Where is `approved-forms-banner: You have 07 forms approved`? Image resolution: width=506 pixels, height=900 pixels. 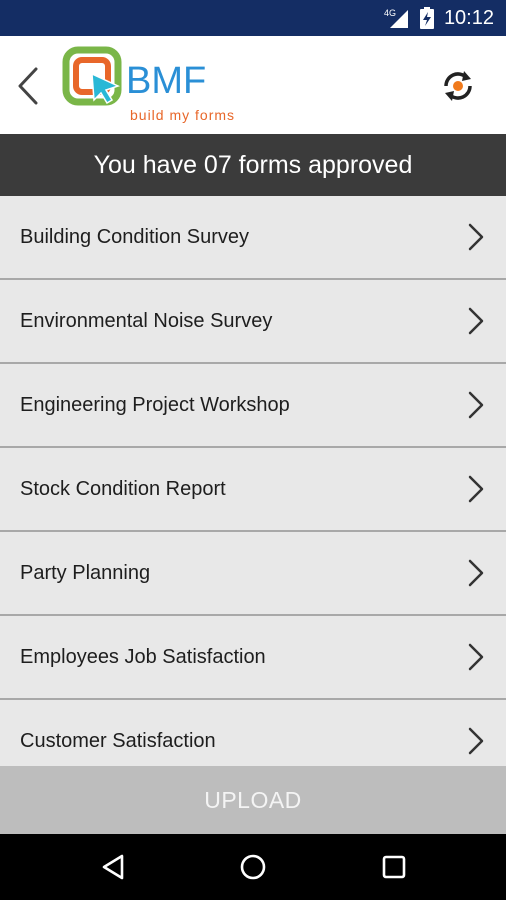
approved-forms-banner: You have 07 forms approved is located at coordinates (253, 165).